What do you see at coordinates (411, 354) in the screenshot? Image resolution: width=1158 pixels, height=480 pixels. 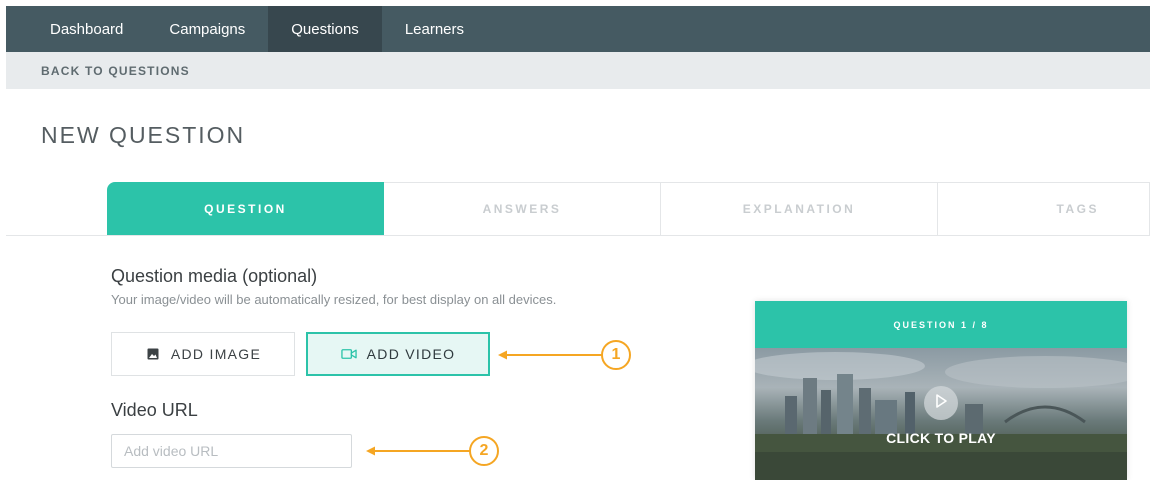 I see `add-video-label: ADD VIDEO` at bounding box center [411, 354].